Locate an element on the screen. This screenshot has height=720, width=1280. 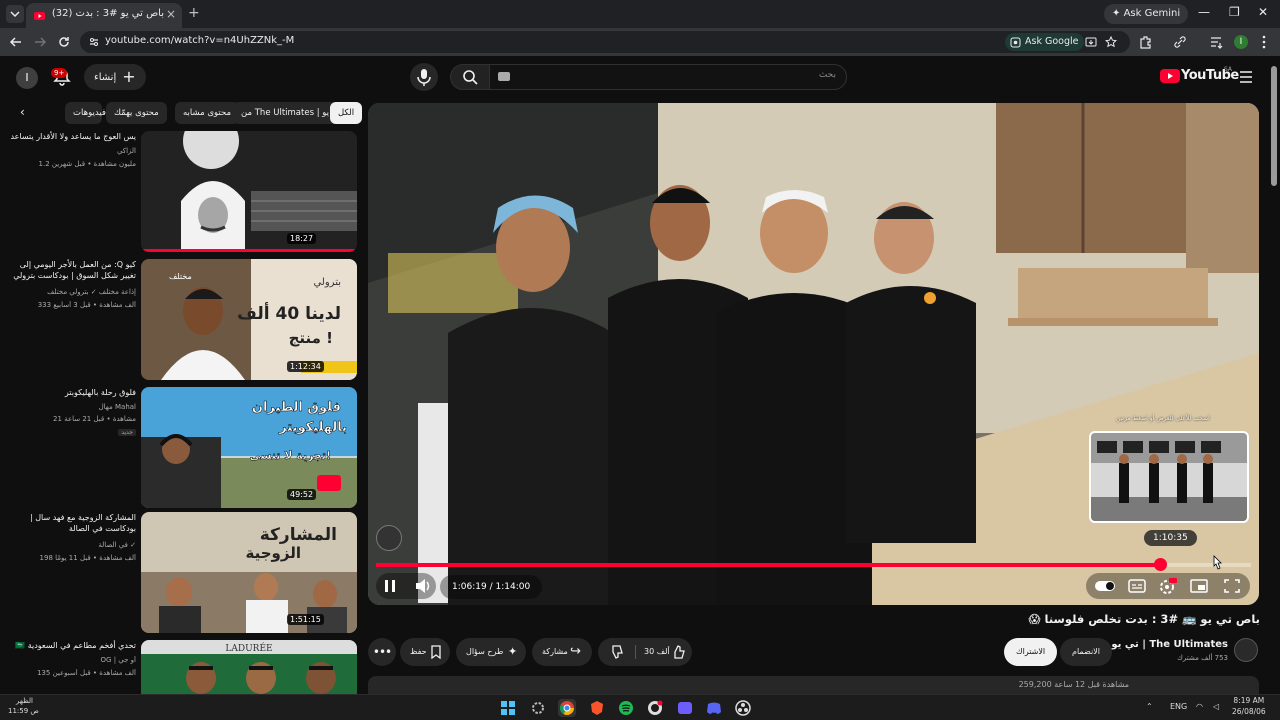
channel-avatar is located at coordinates (1246, 650).